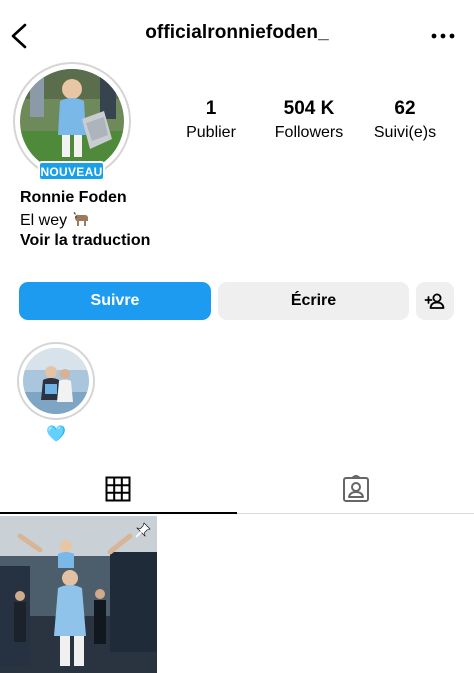 This screenshot has width=474, height=673. What do you see at coordinates (211, 108) in the screenshot?
I see `posts-count-value: 1` at bounding box center [211, 108].